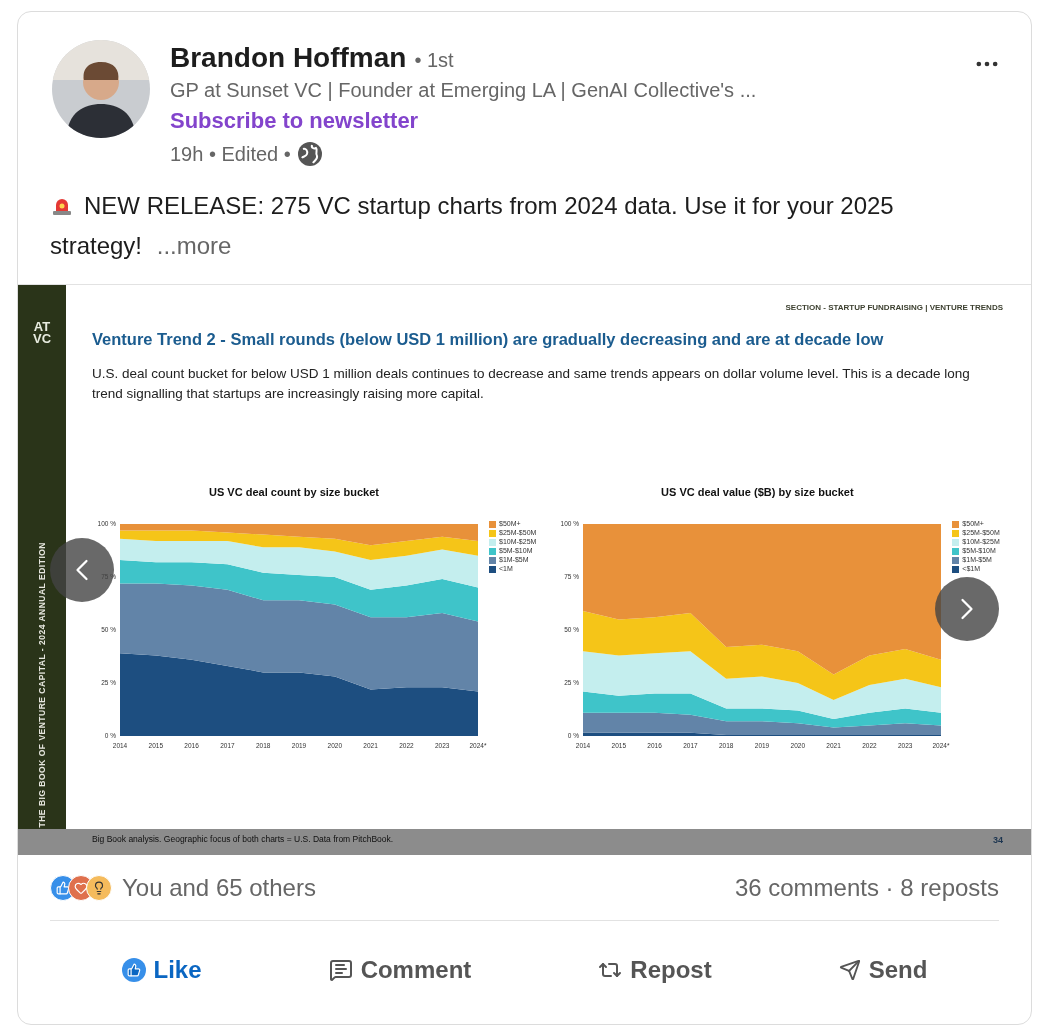  What do you see at coordinates (41, 684) in the screenshot?
I see `edition-label: THE BIG BOOK OF VENTURE CAPITAL - 2024 ANNUAL EDITION` at bounding box center [41, 684].